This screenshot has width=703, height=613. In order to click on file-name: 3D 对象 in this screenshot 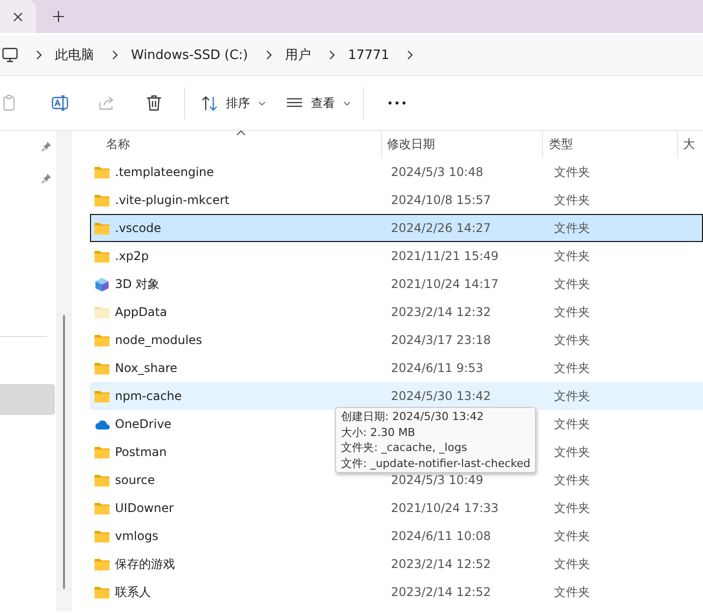, I will do `click(137, 284)`.